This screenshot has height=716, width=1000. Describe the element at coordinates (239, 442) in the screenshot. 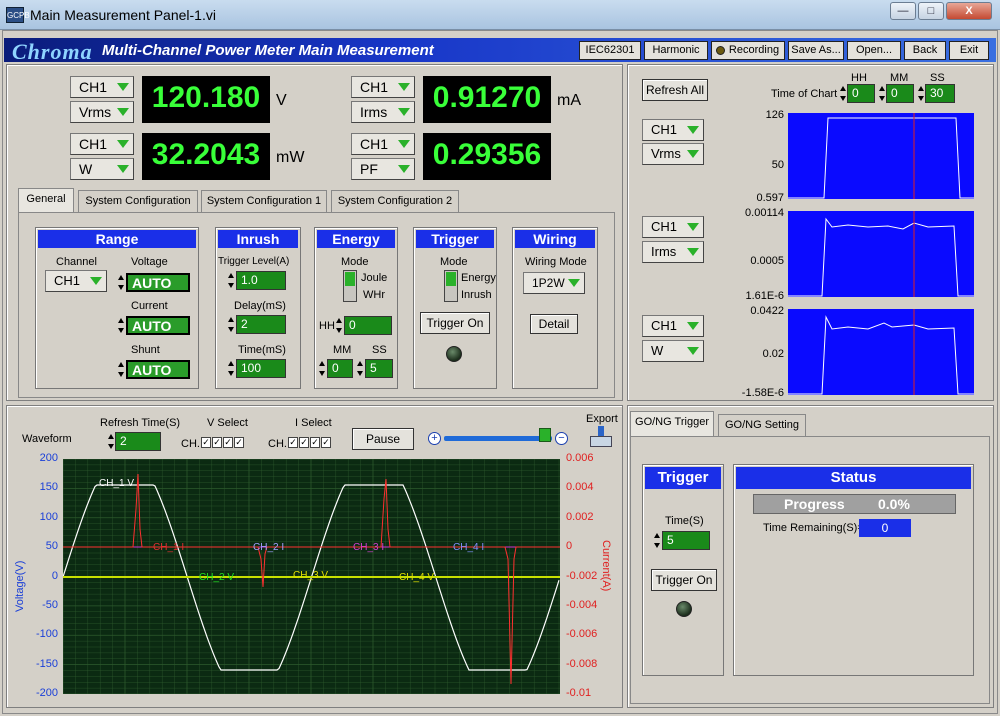

I see `v-ch4-checkbox: ✓` at that location.